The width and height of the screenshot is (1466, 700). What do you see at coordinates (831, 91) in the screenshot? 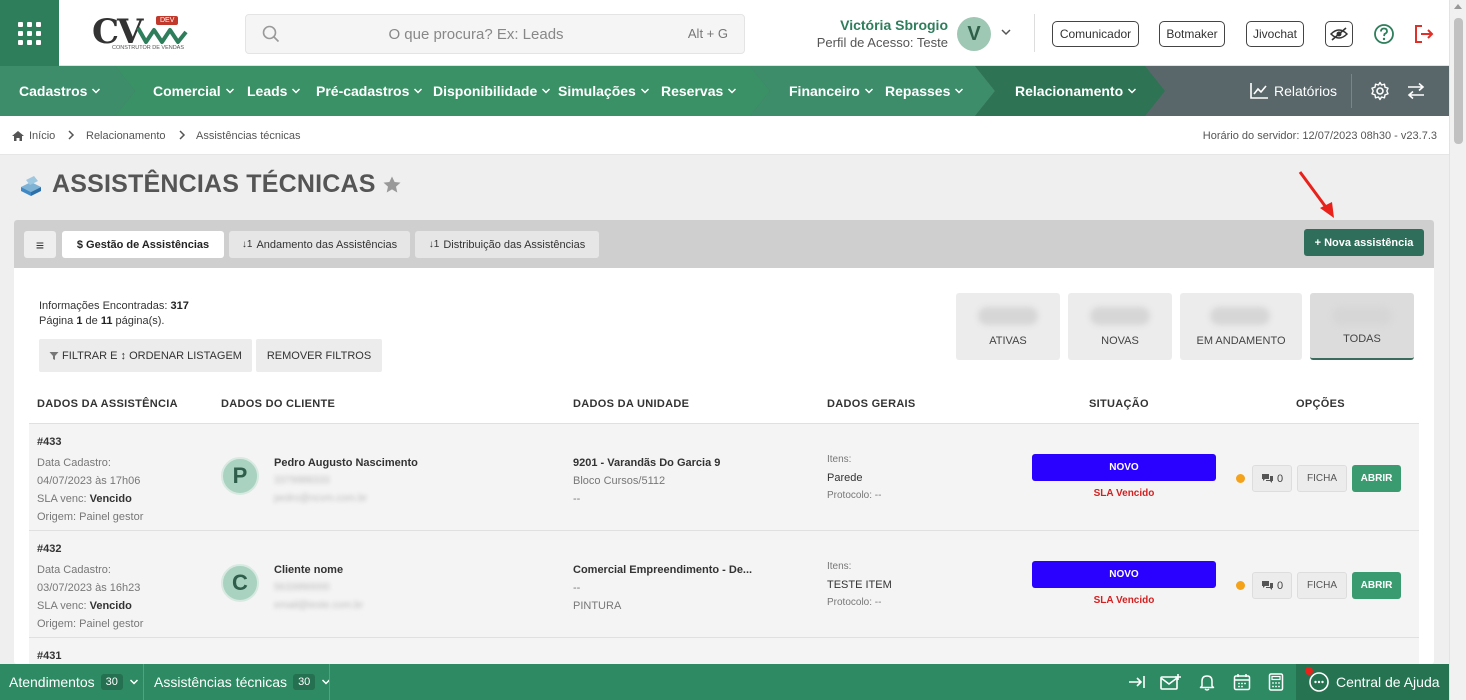
I see `nav-financeiro: Financeiro` at bounding box center [831, 91].